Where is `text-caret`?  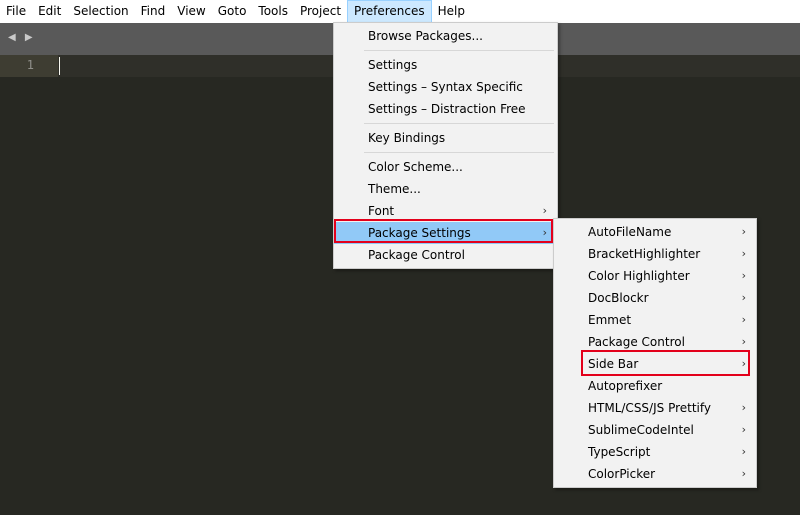 text-caret is located at coordinates (59, 66).